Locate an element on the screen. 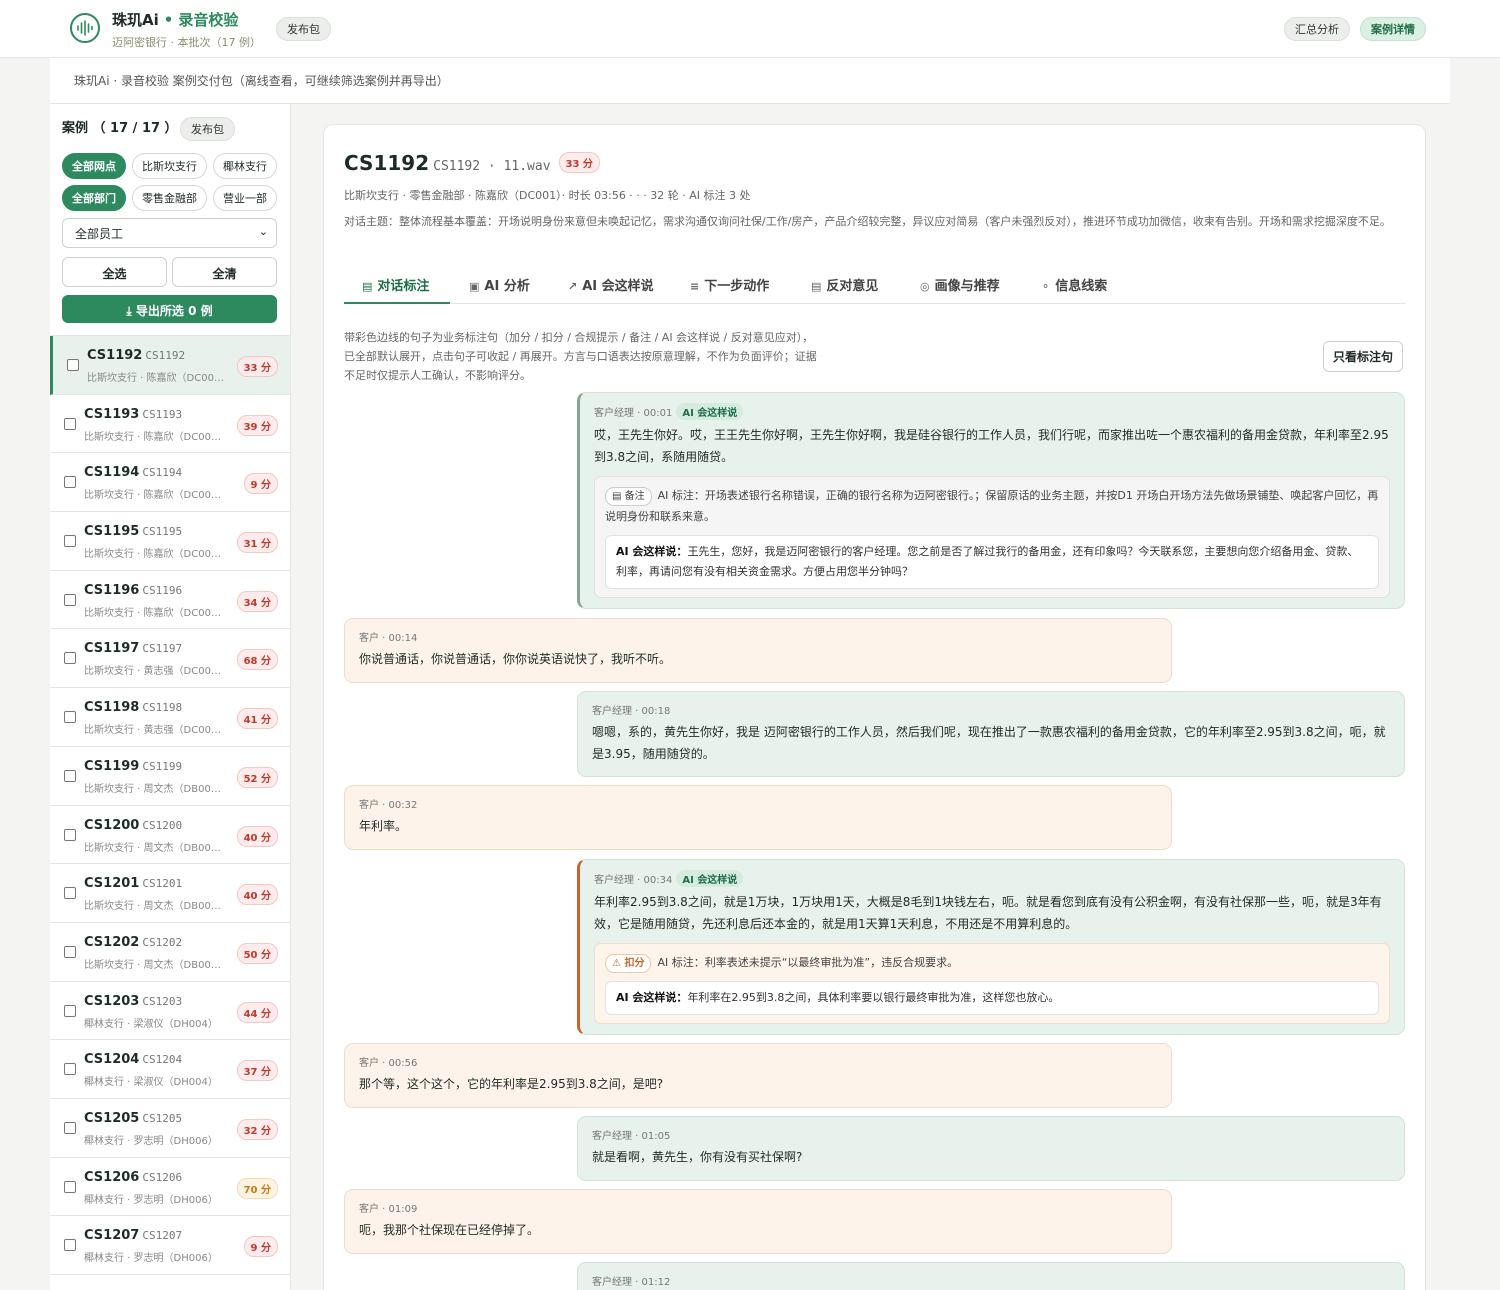 This screenshot has height=1290, width=1500. case-id-text: CS1198 is located at coordinates (112, 708).